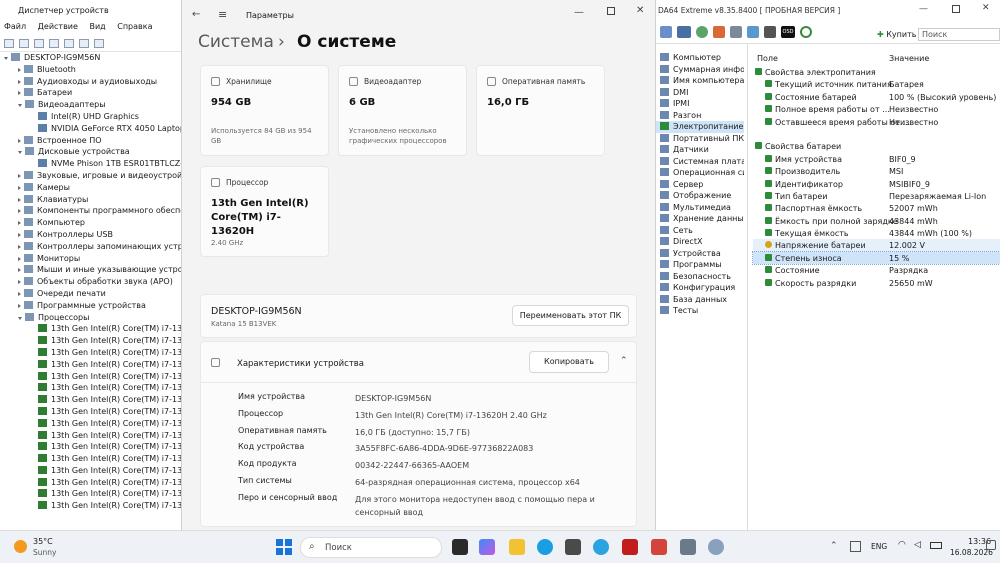 The image size is (1000, 563). What do you see at coordinates (700, 116) in the screenshot?
I see `aida-tree-item: Разгон` at bounding box center [700, 116].